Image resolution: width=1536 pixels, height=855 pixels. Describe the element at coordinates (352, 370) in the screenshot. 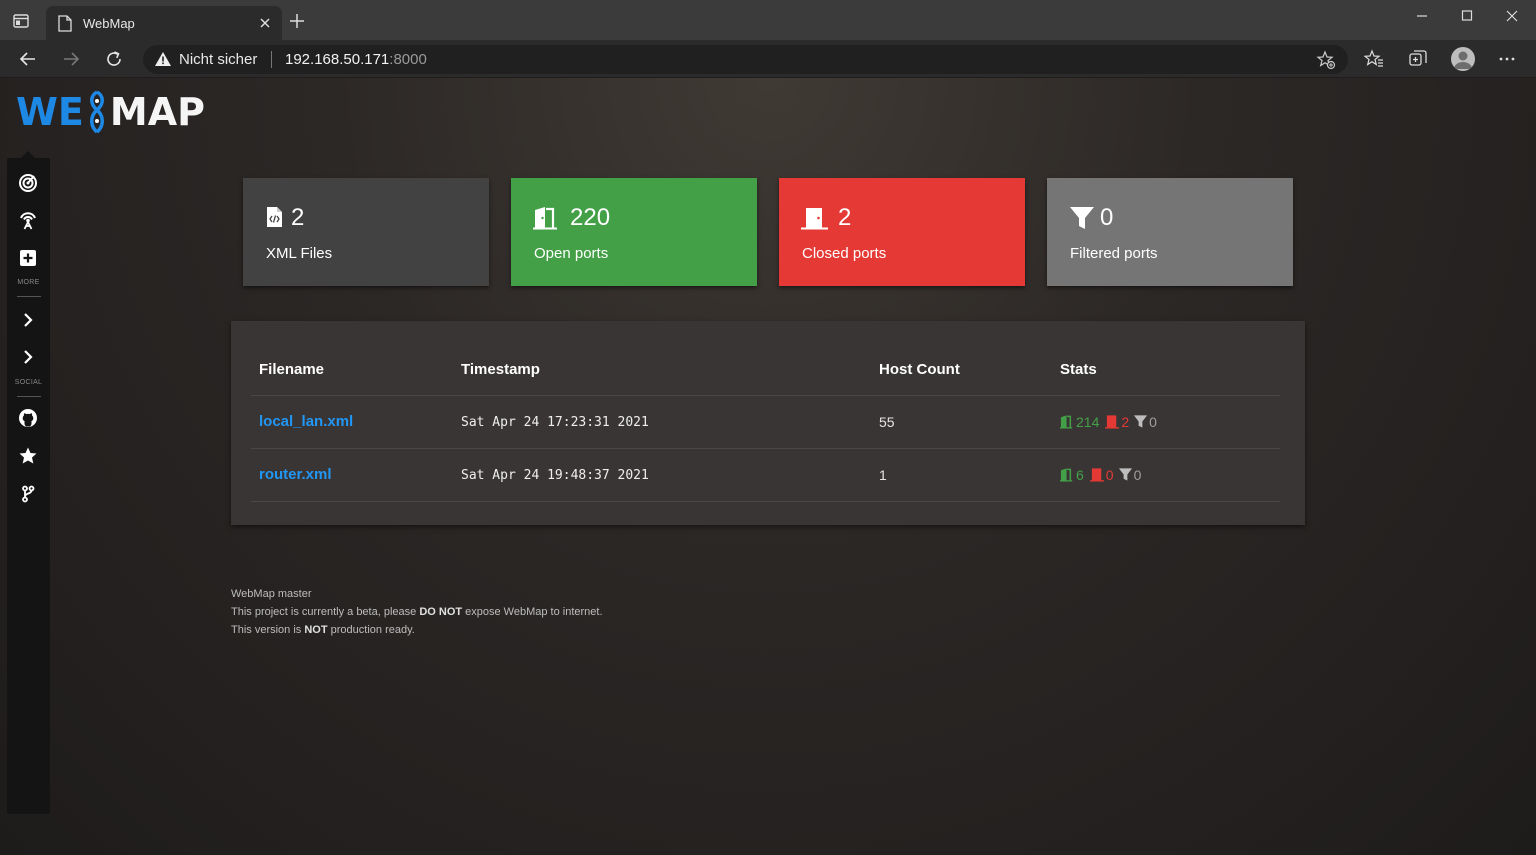

I see `column-header-filename: Filename` at that location.